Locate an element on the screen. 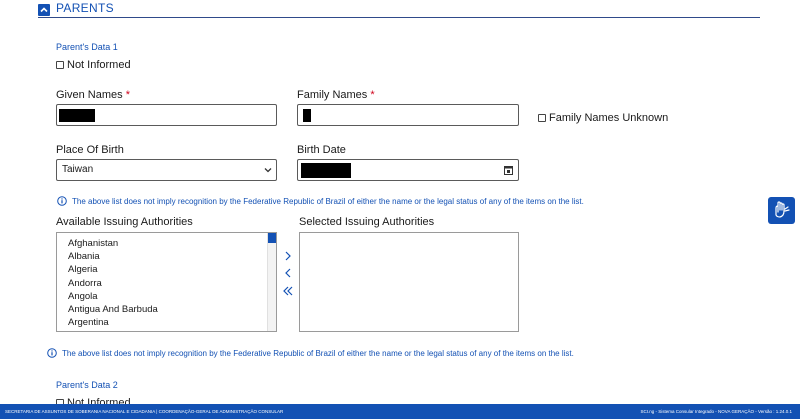  list-item: Andorra is located at coordinates (113, 283).